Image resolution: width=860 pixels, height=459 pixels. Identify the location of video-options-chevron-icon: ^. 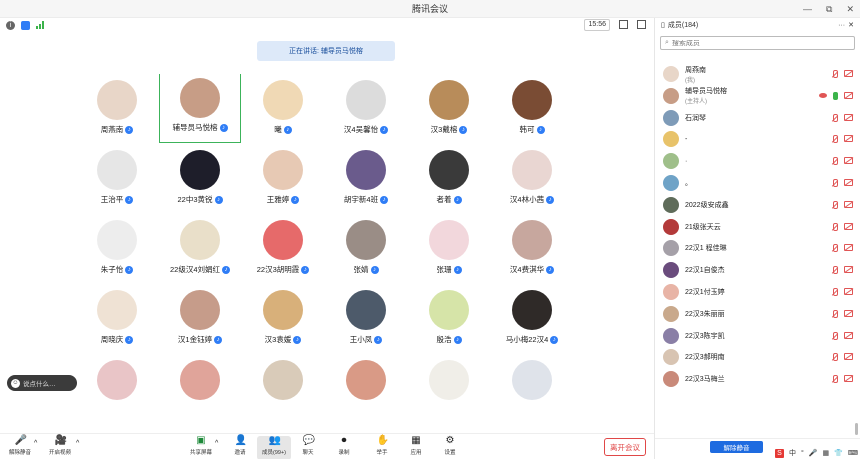
(77, 443).